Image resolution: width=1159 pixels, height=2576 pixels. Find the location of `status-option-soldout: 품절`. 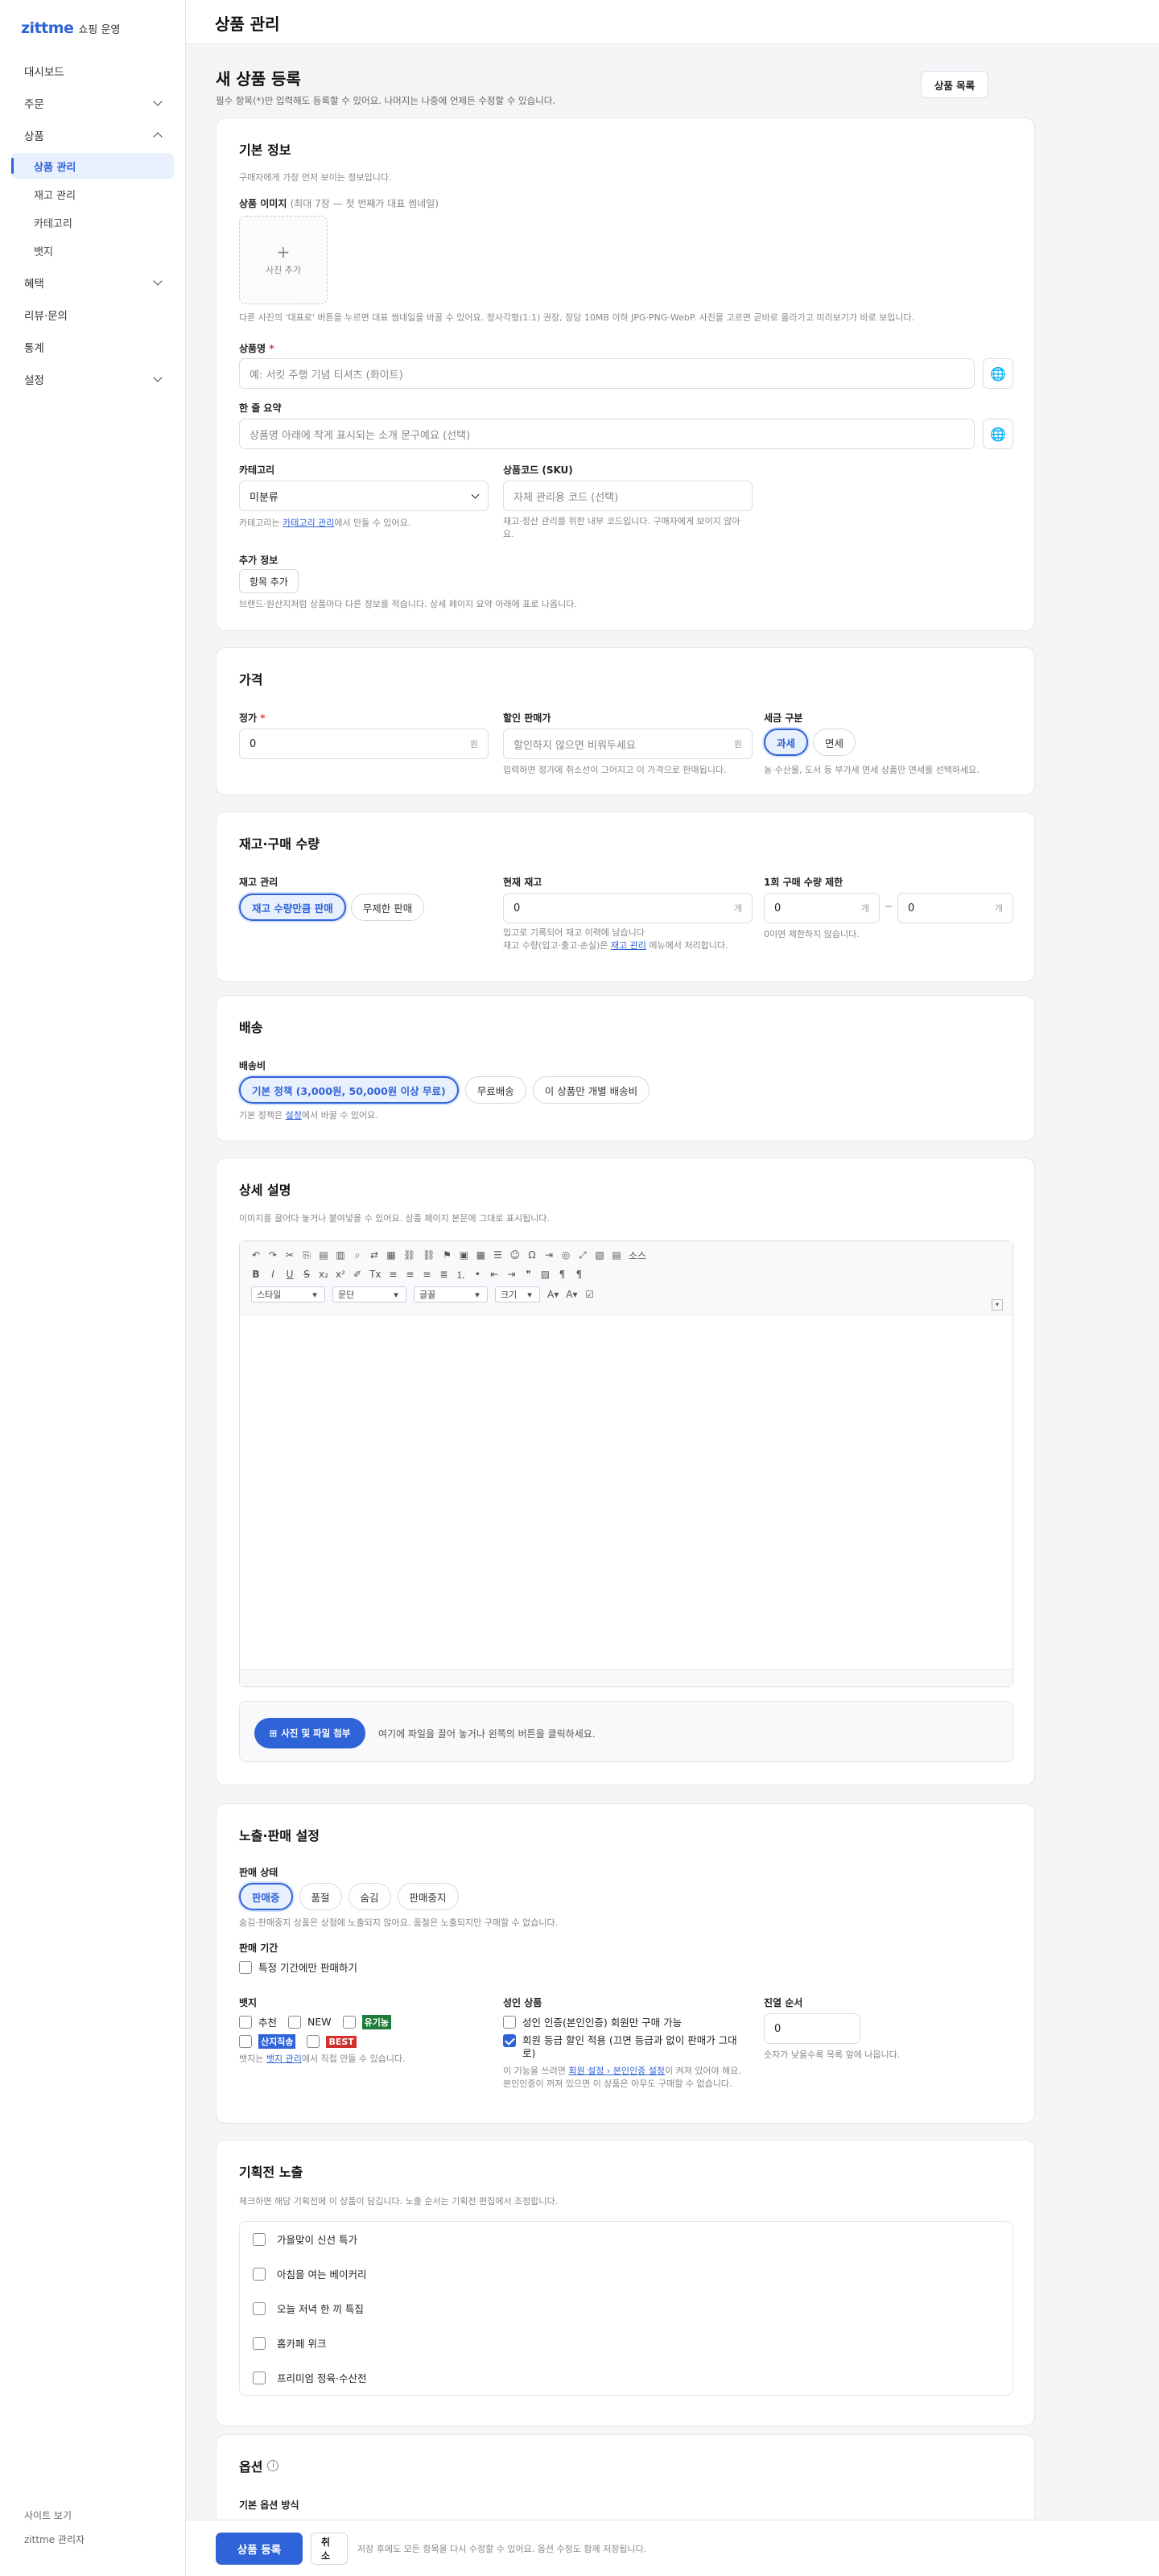

status-option-soldout: 품절 is located at coordinates (320, 1896).